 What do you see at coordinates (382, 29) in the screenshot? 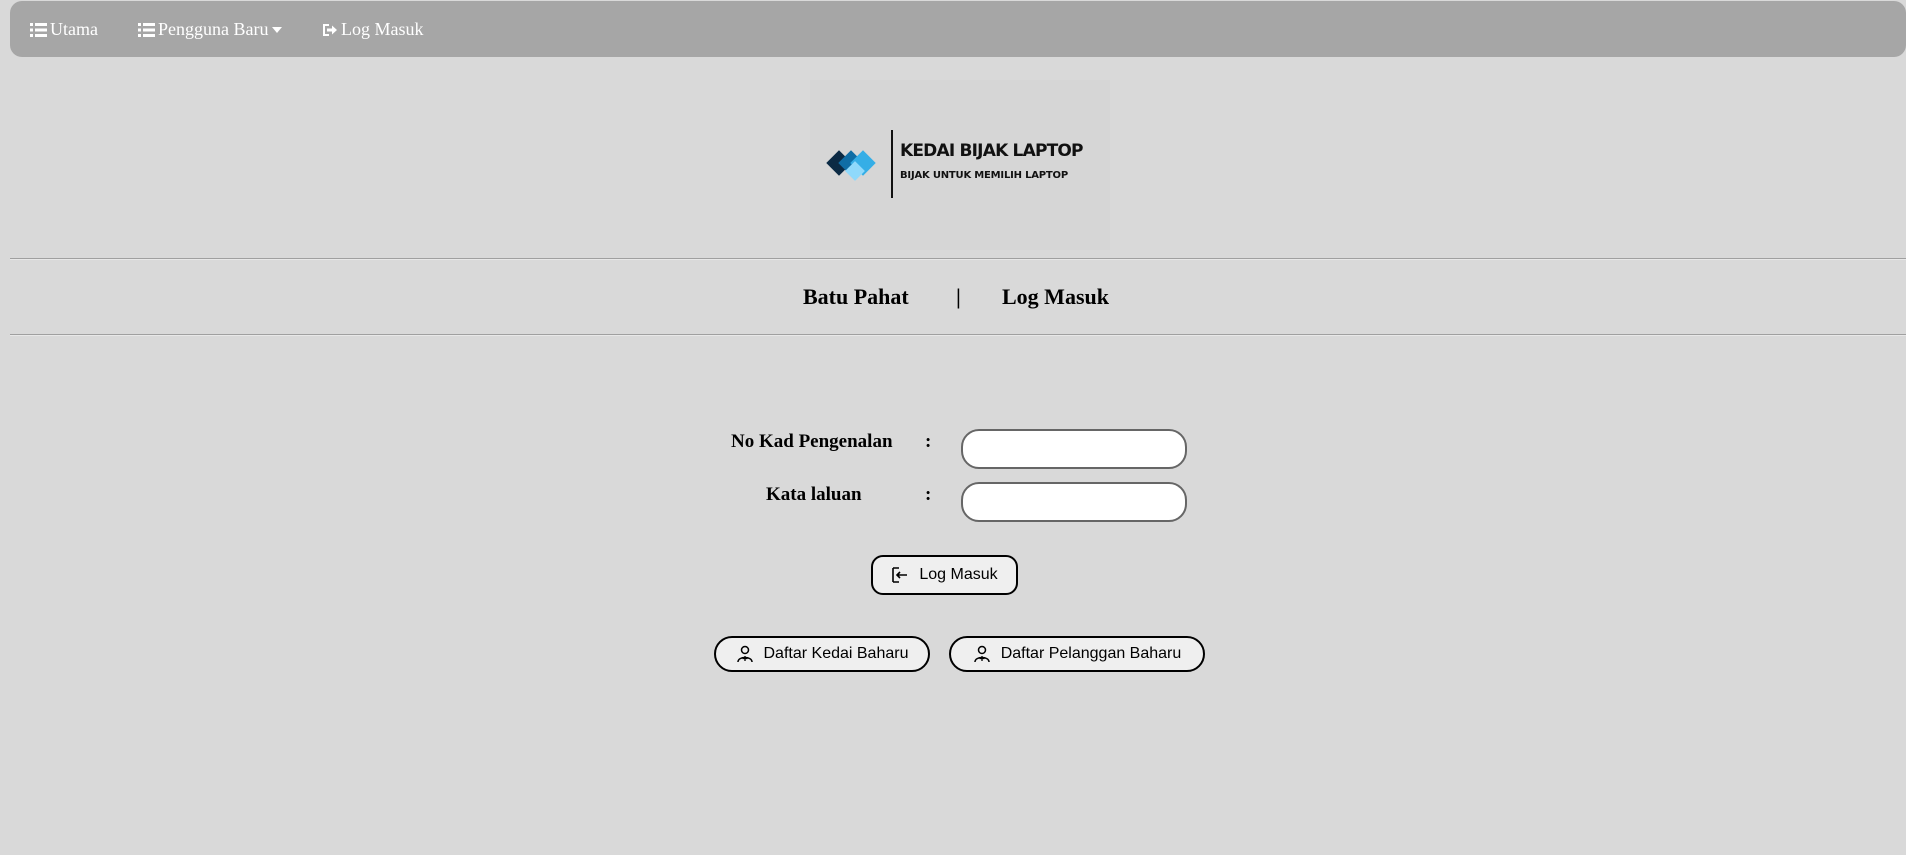
I see `nav-label-log-masuk: Log Masuk` at bounding box center [382, 29].